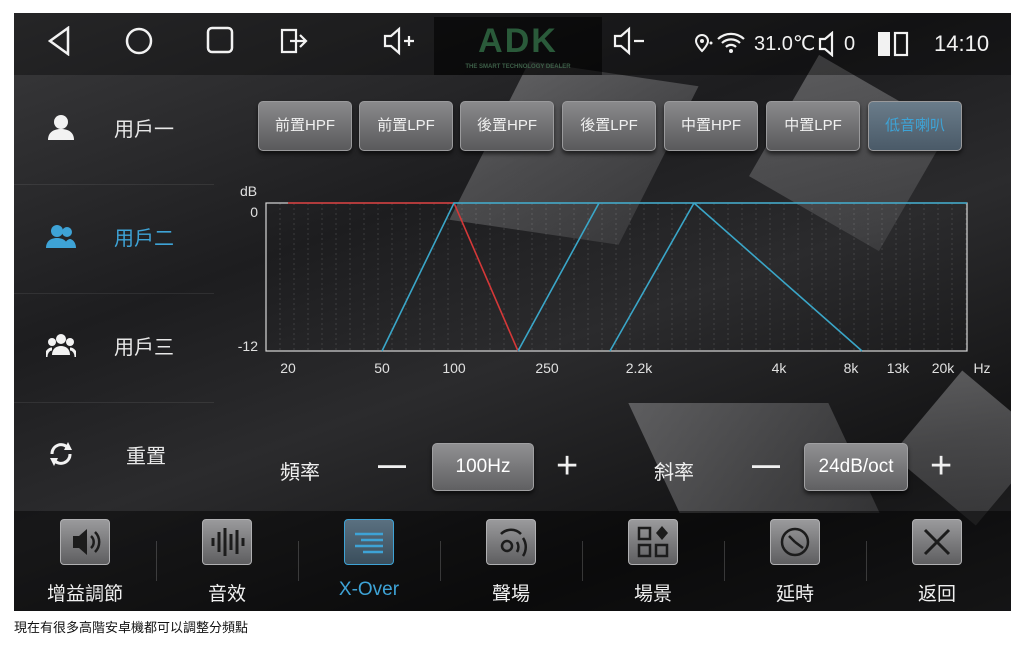  What do you see at coordinates (639, 368) in the screenshot?
I see `x-tick-label: 2.2k` at bounding box center [639, 368].